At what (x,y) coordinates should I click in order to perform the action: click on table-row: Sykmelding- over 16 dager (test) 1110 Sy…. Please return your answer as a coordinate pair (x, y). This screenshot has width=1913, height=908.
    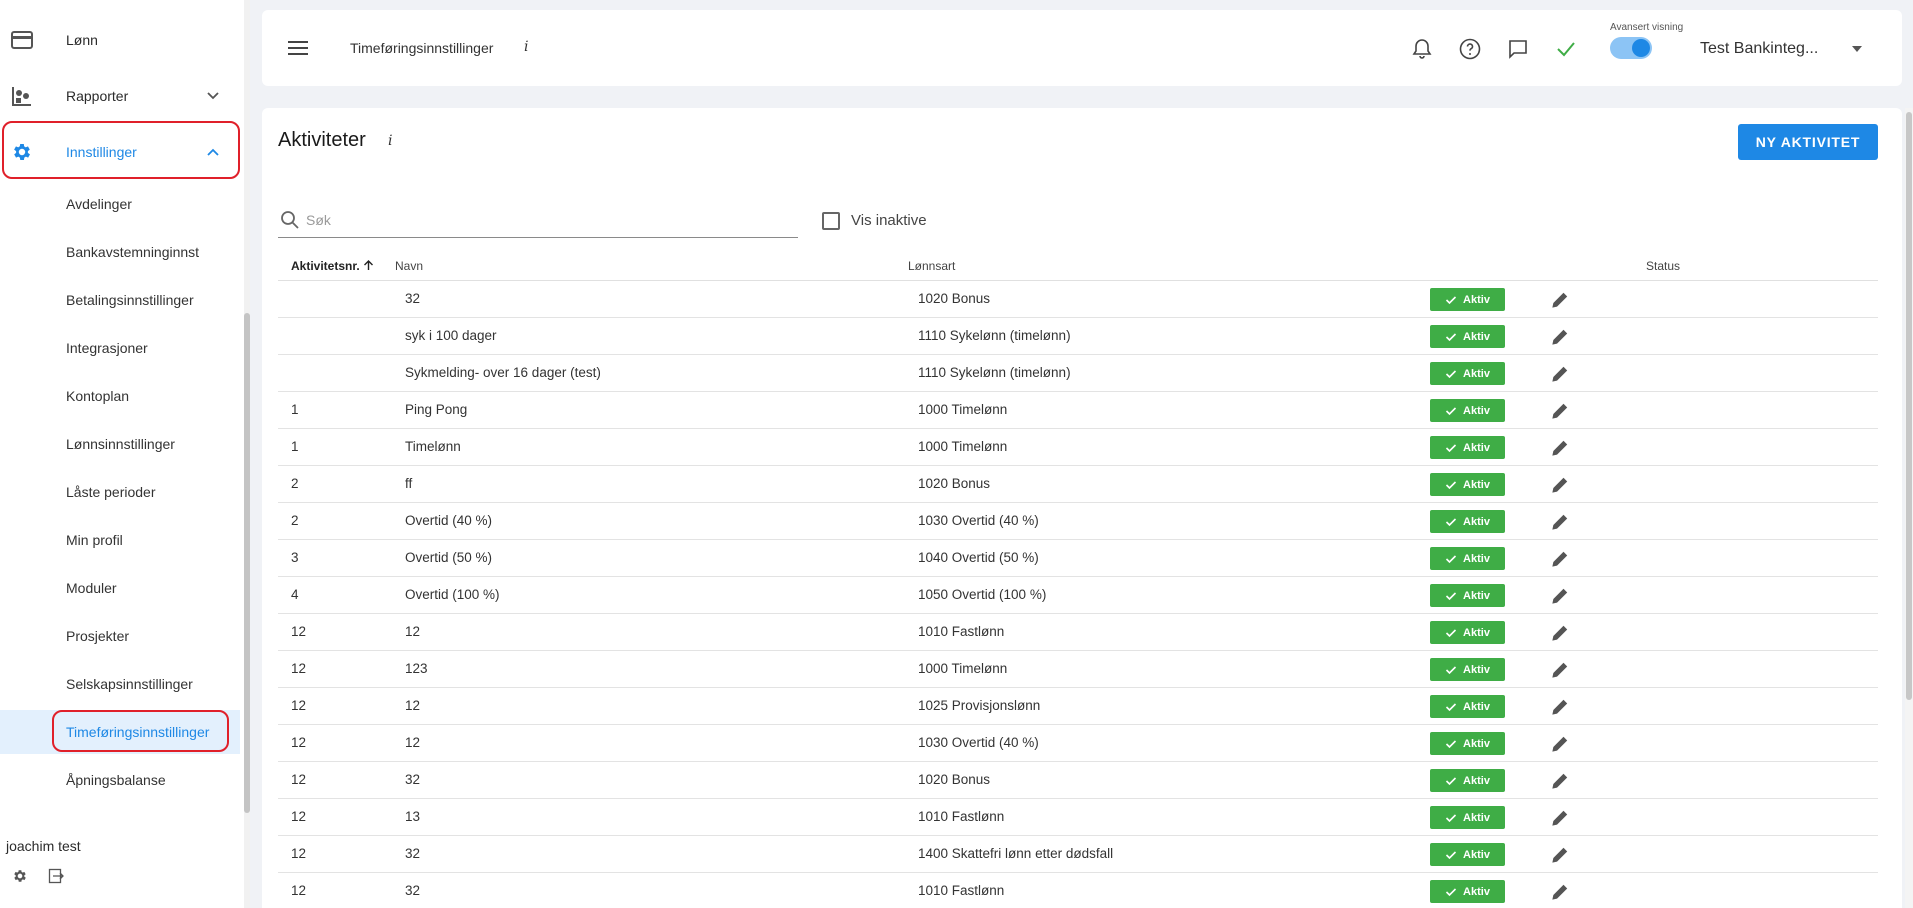
    Looking at the image, I should click on (1078, 373).